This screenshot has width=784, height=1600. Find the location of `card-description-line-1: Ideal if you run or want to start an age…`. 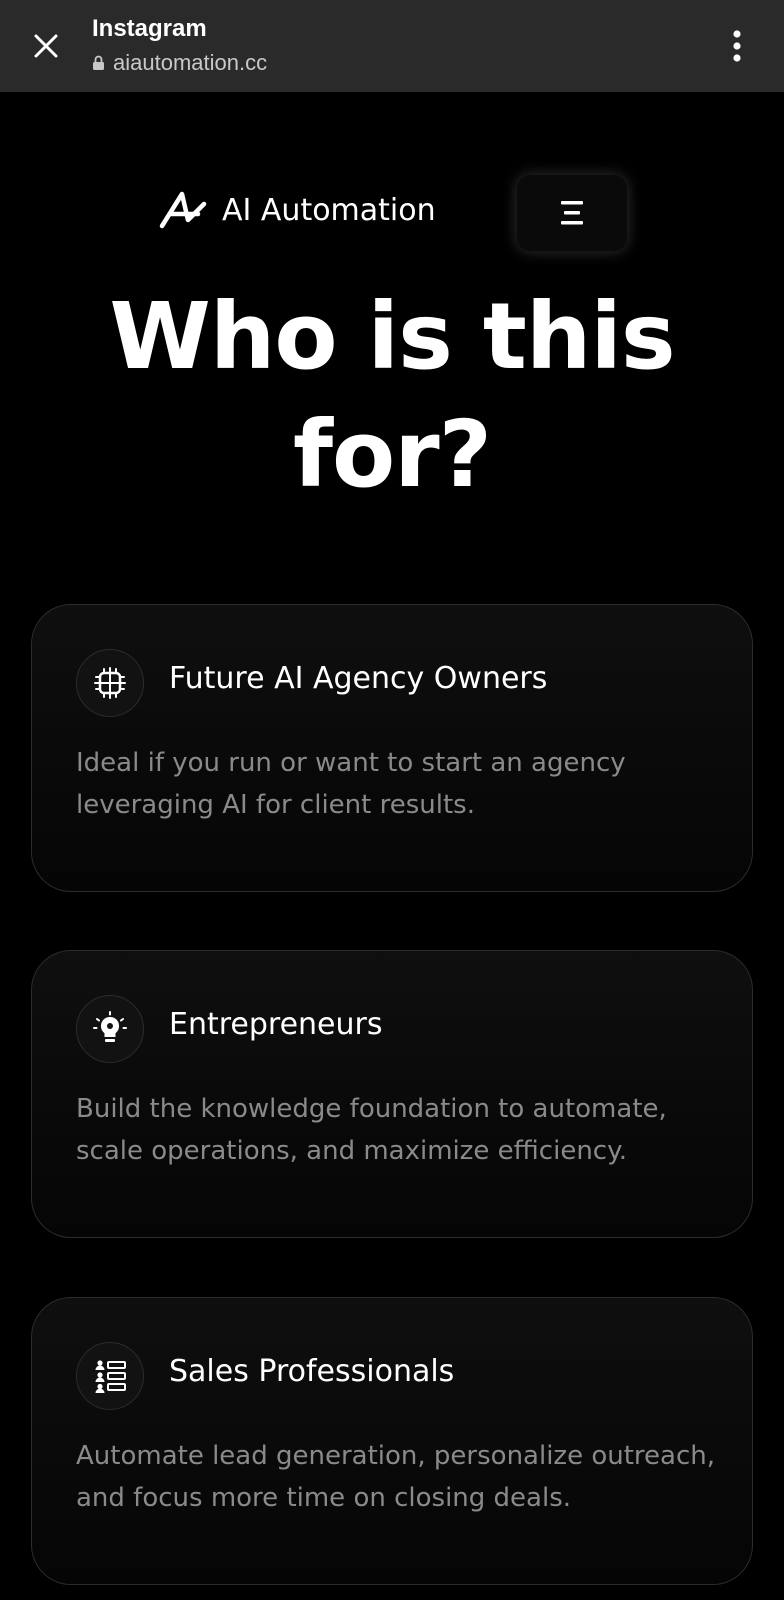

card-description-line-1: Ideal if you run or want to start an age… is located at coordinates (351, 763).